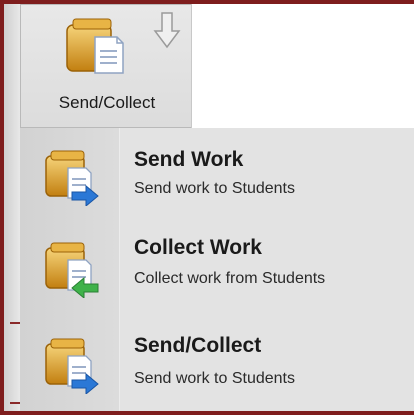 Image resolution: width=414 pixels, height=415 pixels. I want to click on menu-item-title: Send Work, so click(189, 159).